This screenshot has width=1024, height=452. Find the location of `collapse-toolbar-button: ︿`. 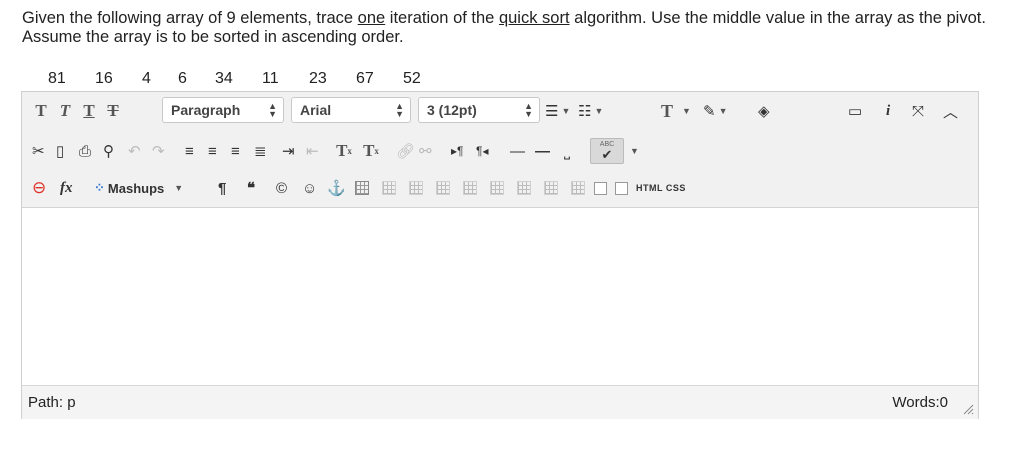

collapse-toolbar-button: ︿ is located at coordinates (950, 111).